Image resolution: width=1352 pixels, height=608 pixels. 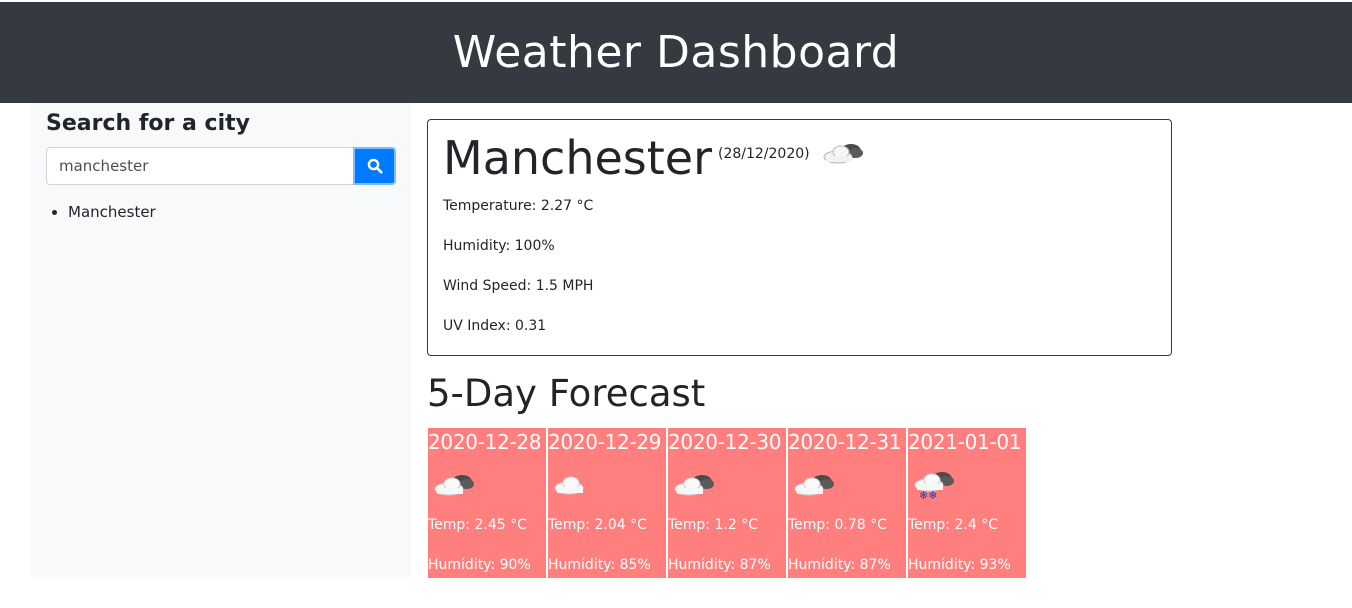 What do you see at coordinates (518, 206) in the screenshot?
I see `current-temperature: Temperature: 2.27 °C` at bounding box center [518, 206].